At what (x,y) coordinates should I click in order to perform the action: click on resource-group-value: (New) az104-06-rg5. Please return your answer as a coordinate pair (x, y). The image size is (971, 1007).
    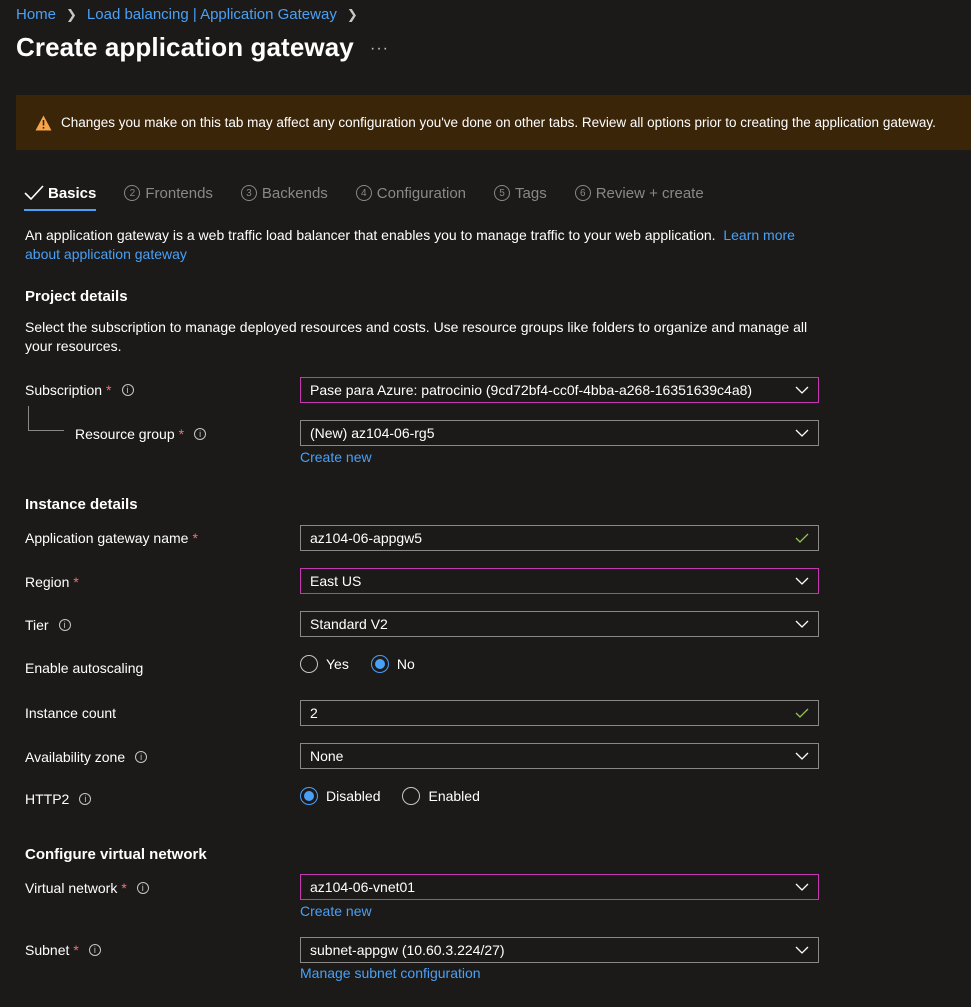
    Looking at the image, I should click on (372, 433).